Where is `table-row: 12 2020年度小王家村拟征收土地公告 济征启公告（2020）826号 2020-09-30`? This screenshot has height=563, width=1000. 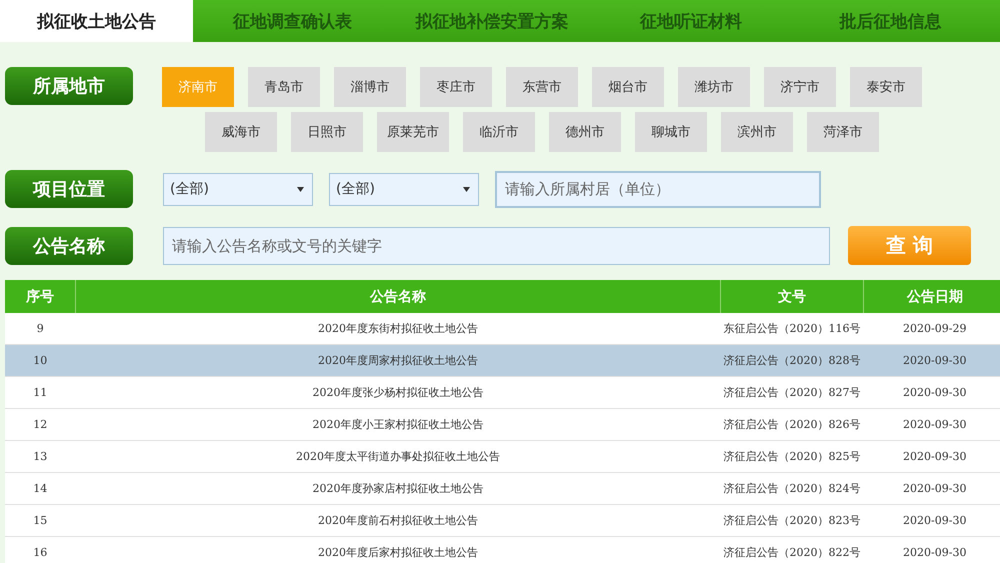
table-row: 12 2020年度小王家村拟征收土地公告 济征启公告（2020）826号 2020-09-30 is located at coordinates (502, 424).